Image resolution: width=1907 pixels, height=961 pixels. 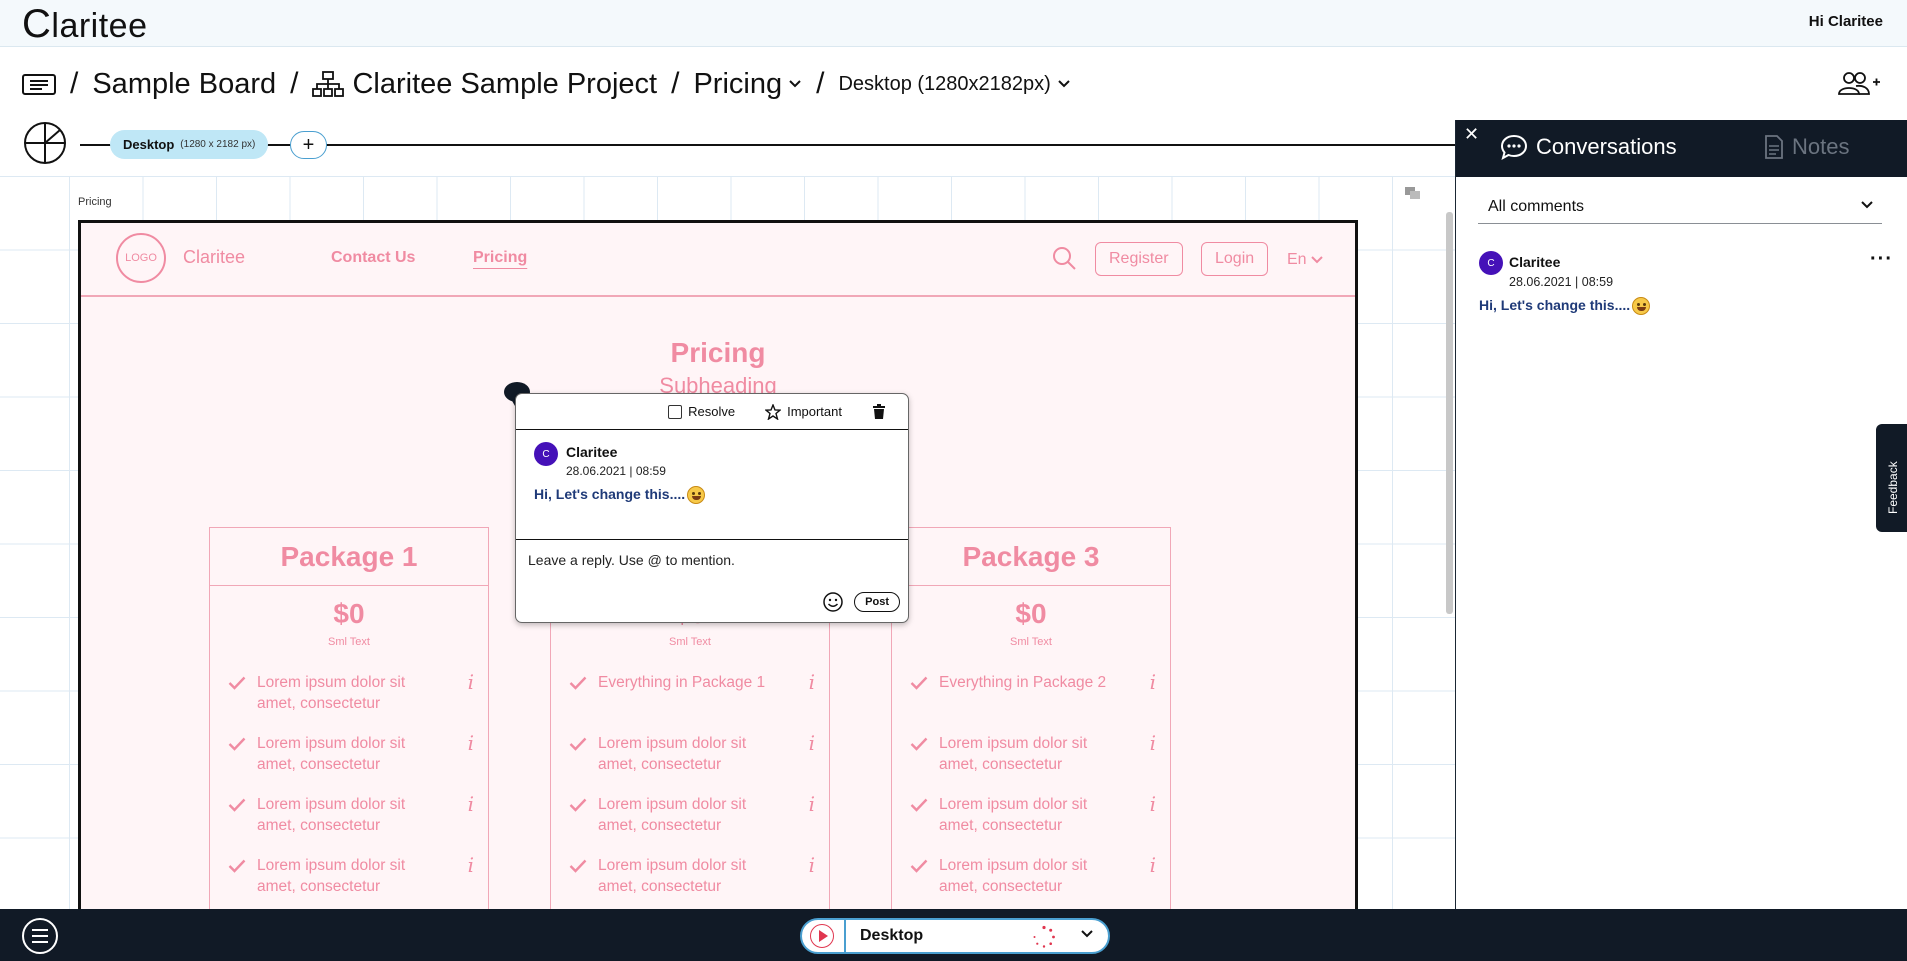 I want to click on preview-register-button: Register, so click(x=1139, y=259).